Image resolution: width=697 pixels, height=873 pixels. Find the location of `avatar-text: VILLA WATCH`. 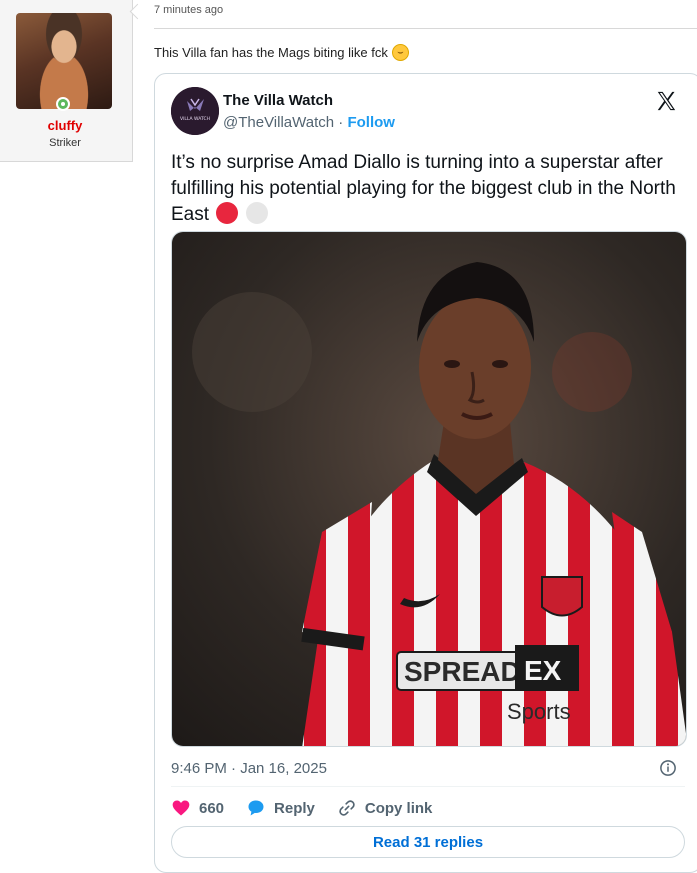

avatar-text: VILLA WATCH is located at coordinates (195, 119).